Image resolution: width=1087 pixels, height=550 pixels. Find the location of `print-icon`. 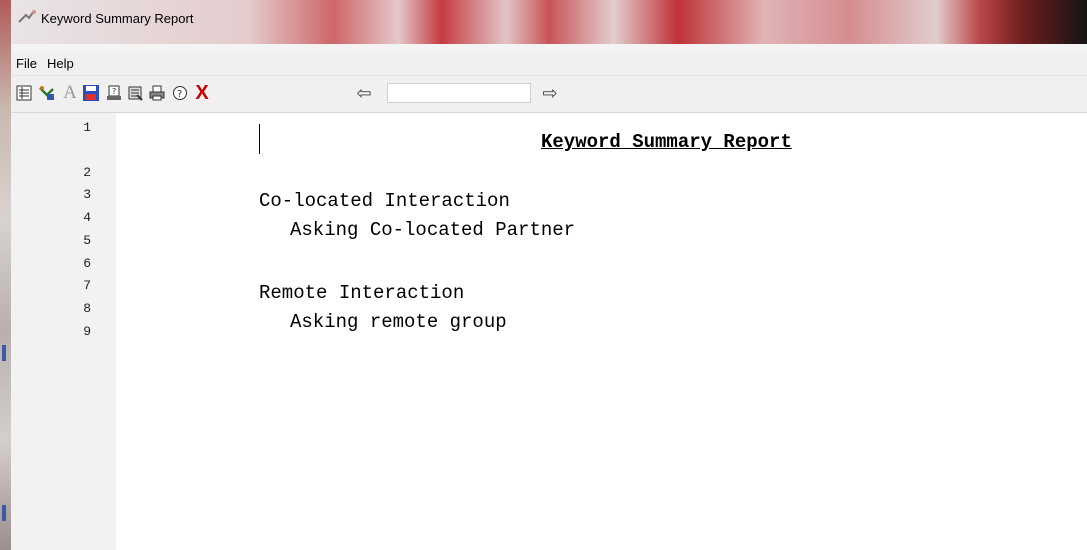

print-icon is located at coordinates (157, 93).